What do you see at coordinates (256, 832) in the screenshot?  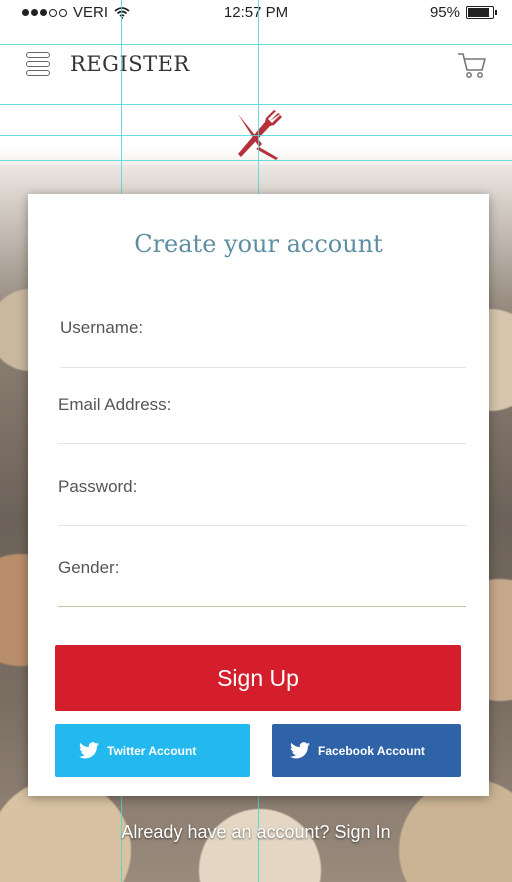 I see `sign-in-link: Already have an account? Sign In` at bounding box center [256, 832].